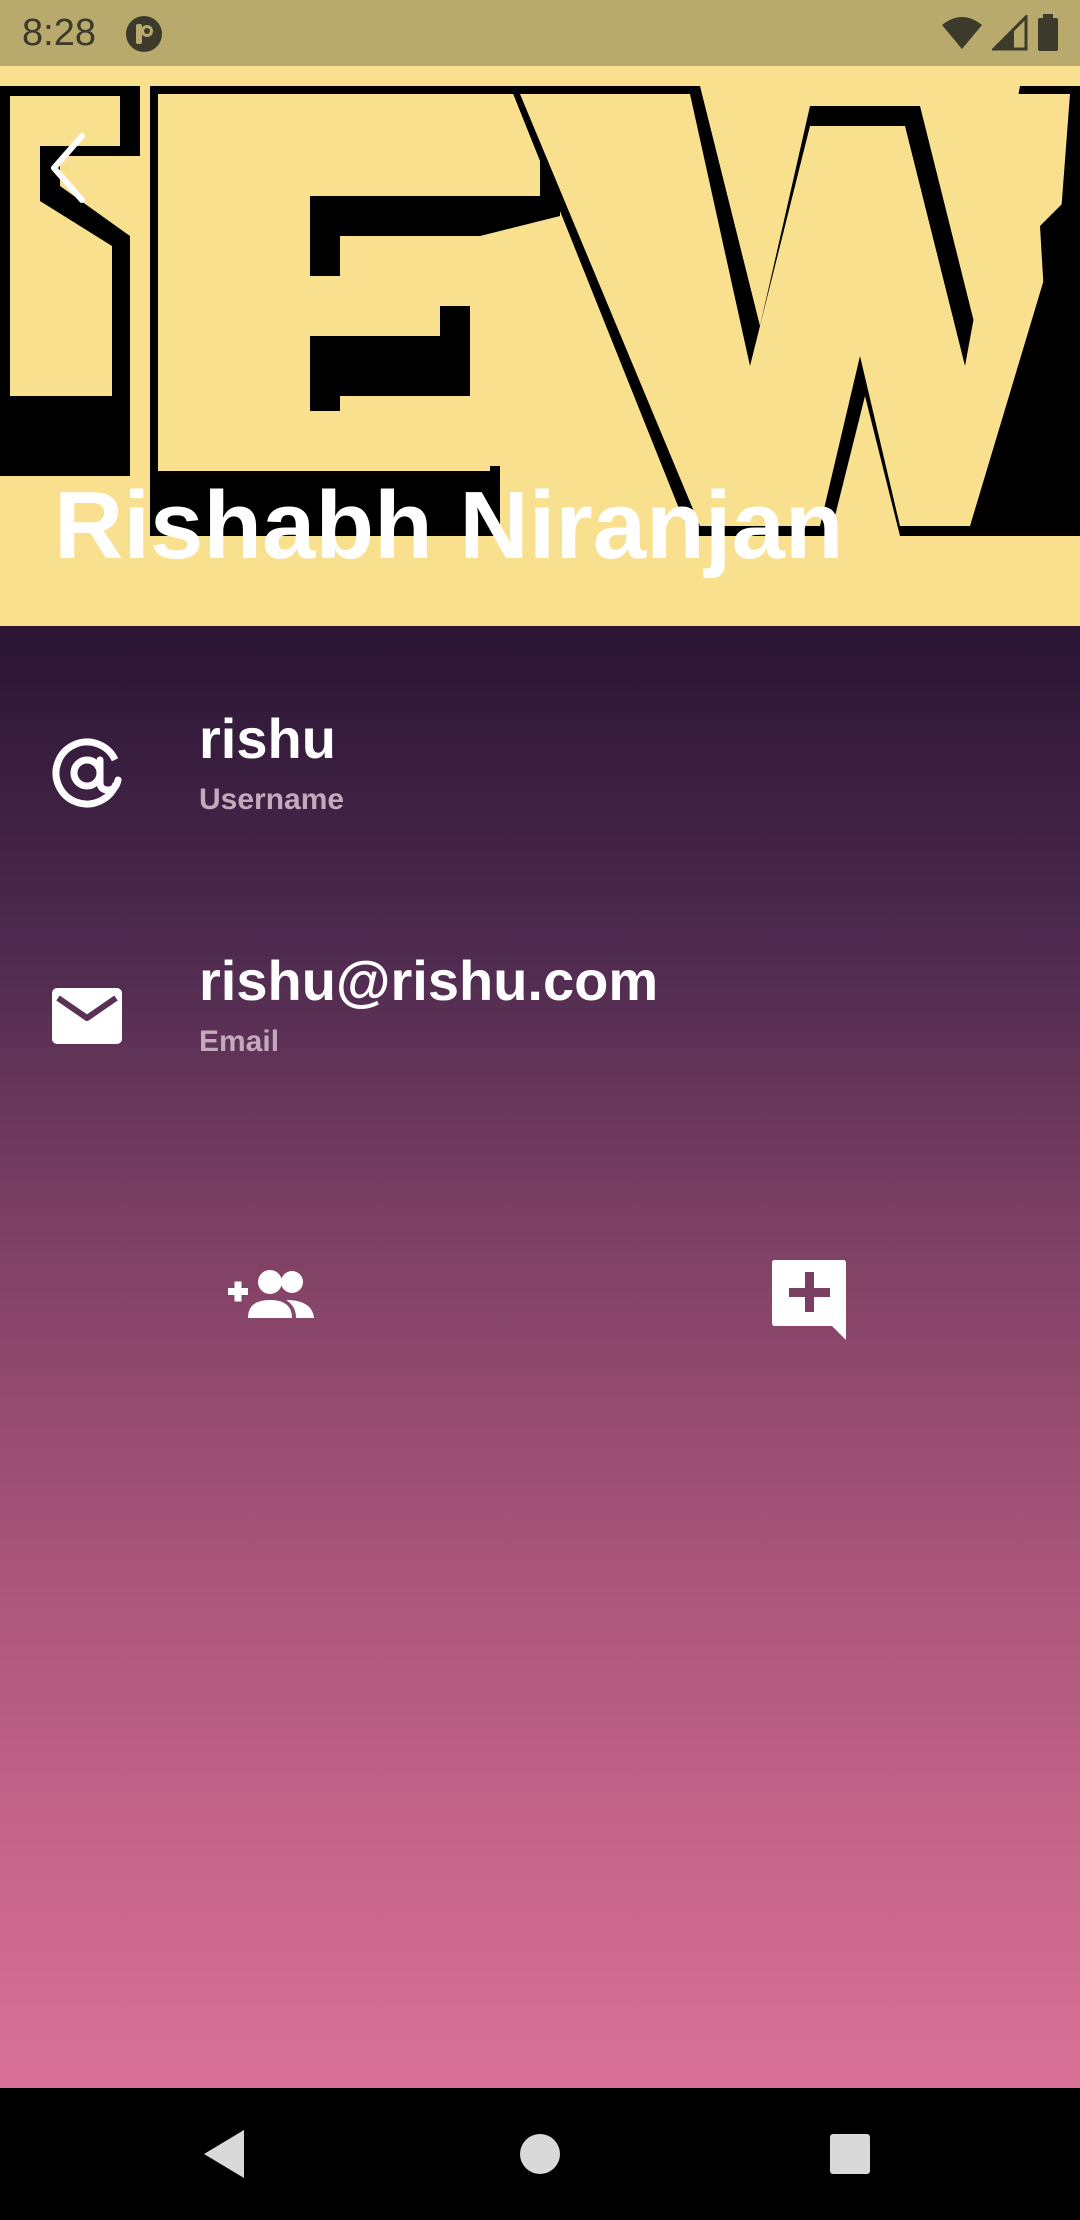 This screenshot has width=1080, height=2220. I want to click on back-arrow-icon, so click(72, 168).